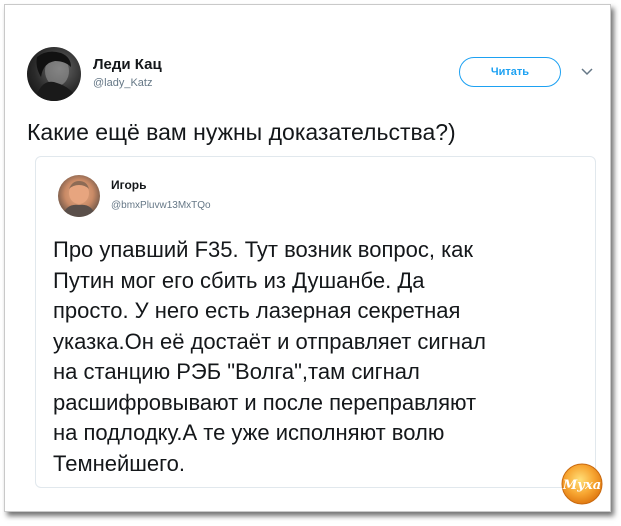 Image resolution: width=621 pixels, height=526 pixels. What do you see at coordinates (310, 75) in the screenshot?
I see `tweet-header: Леди Кац @lady_Katz Читать` at bounding box center [310, 75].